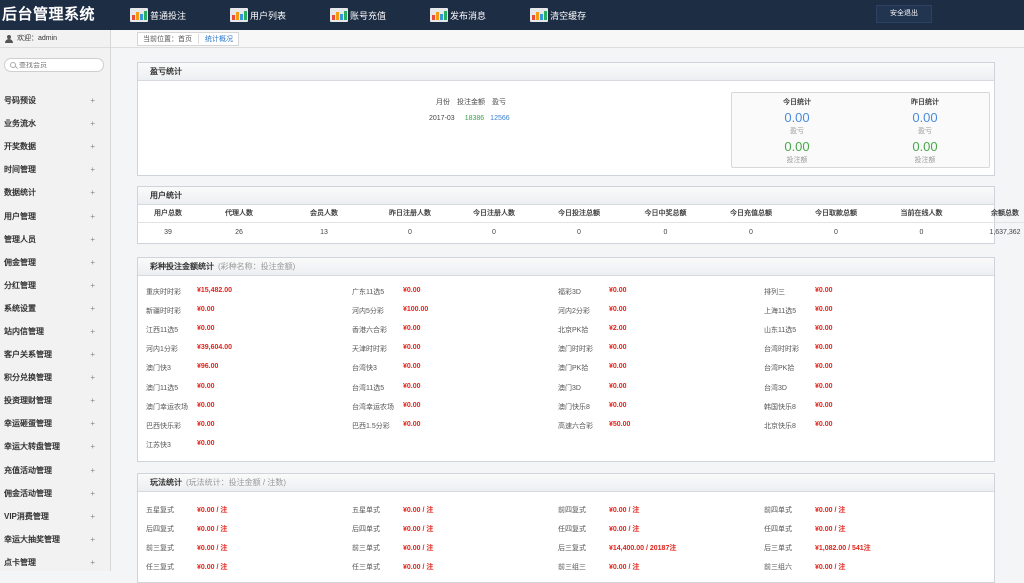  What do you see at coordinates (368, 15) in the screenshot?
I see `topnav-label: 账号充值` at bounding box center [368, 15].